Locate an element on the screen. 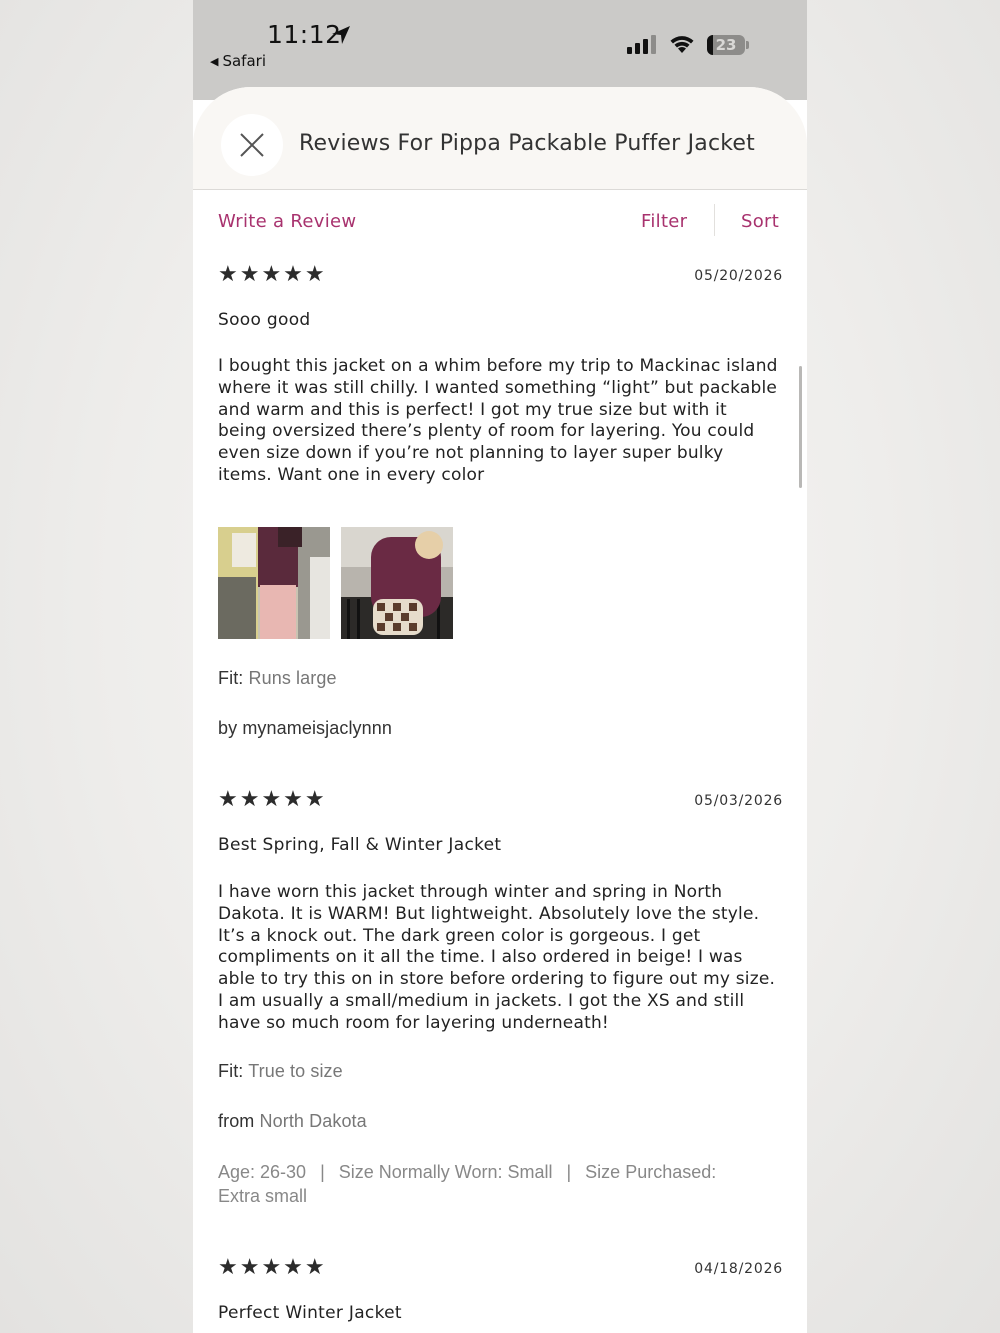  close-icon is located at coordinates (252, 145).